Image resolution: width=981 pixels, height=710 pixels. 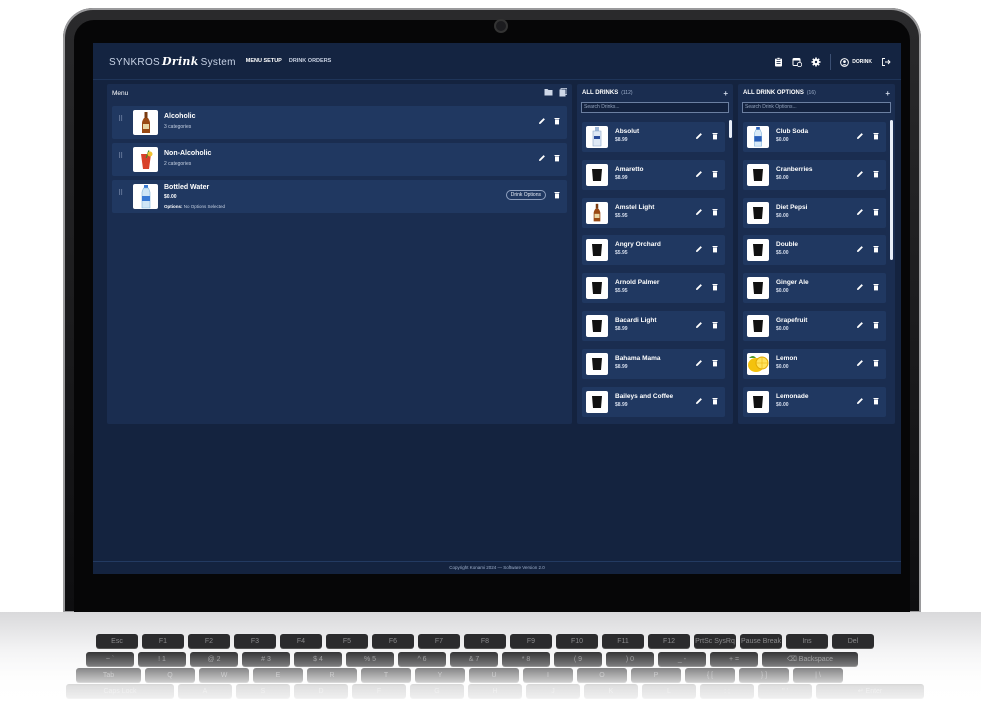 What do you see at coordinates (792, 396) in the screenshot?
I see `option-name: Lemonade` at bounding box center [792, 396].